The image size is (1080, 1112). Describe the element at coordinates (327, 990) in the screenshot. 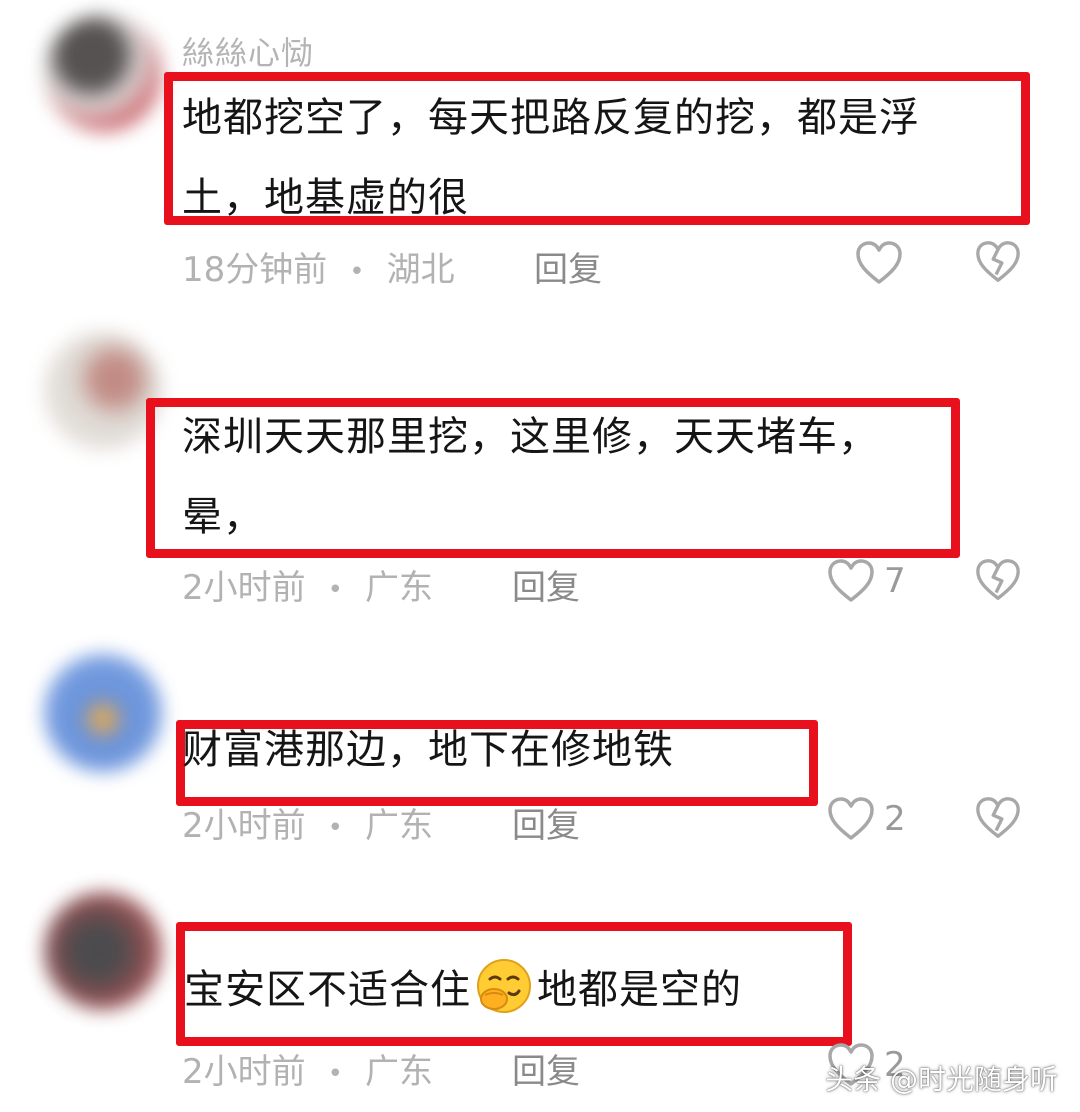

I see `comment-text-part: 宝安区不适合住` at that location.